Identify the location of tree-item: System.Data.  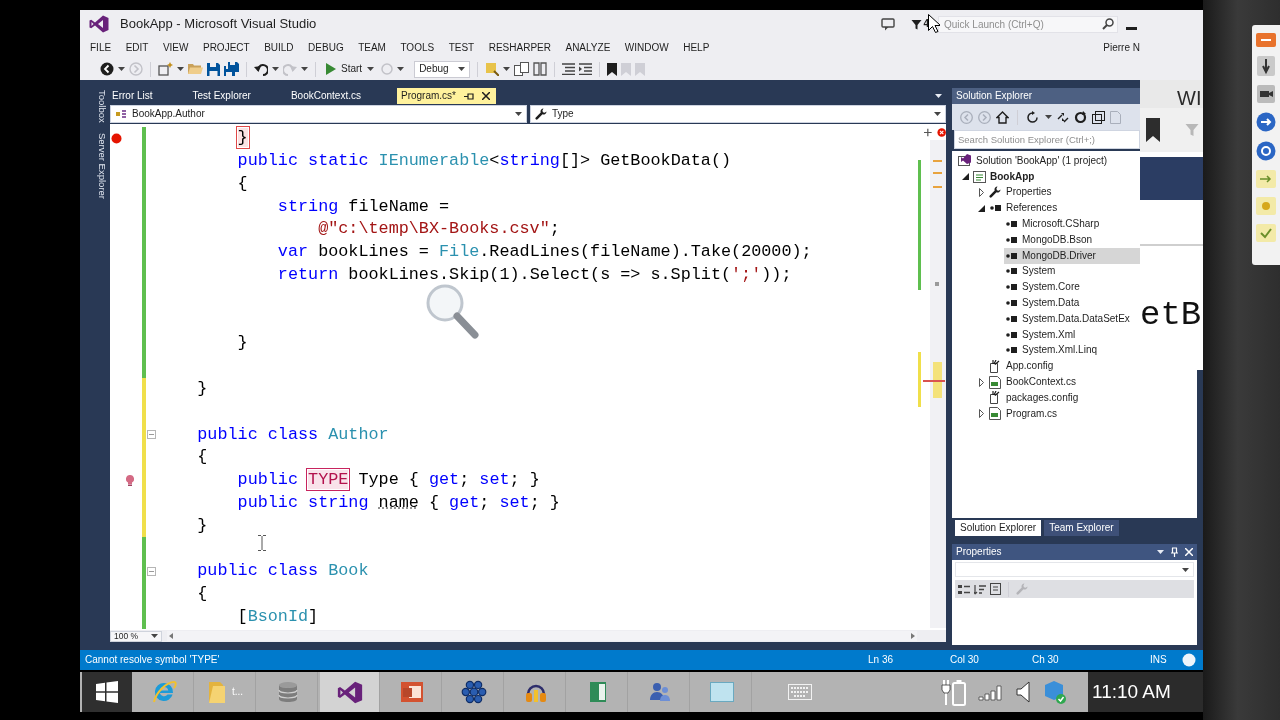
(1043, 303).